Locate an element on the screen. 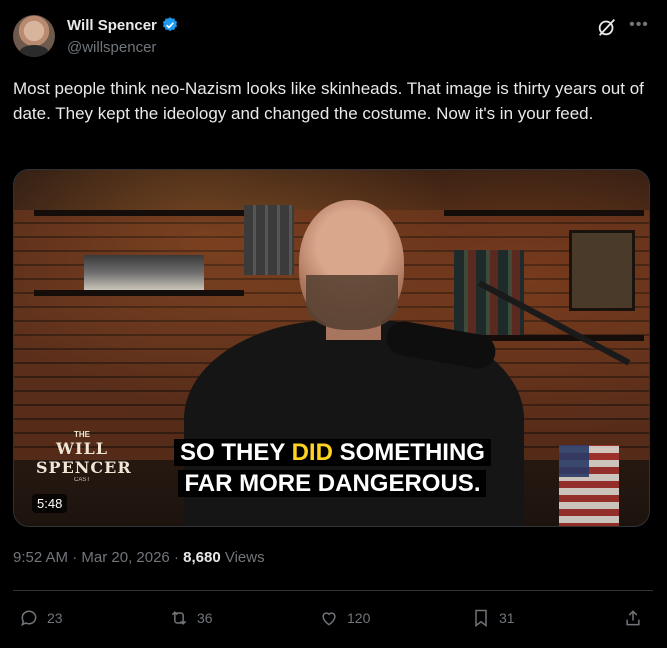 The image size is (667, 648). reply-icon is located at coordinates (29, 618).